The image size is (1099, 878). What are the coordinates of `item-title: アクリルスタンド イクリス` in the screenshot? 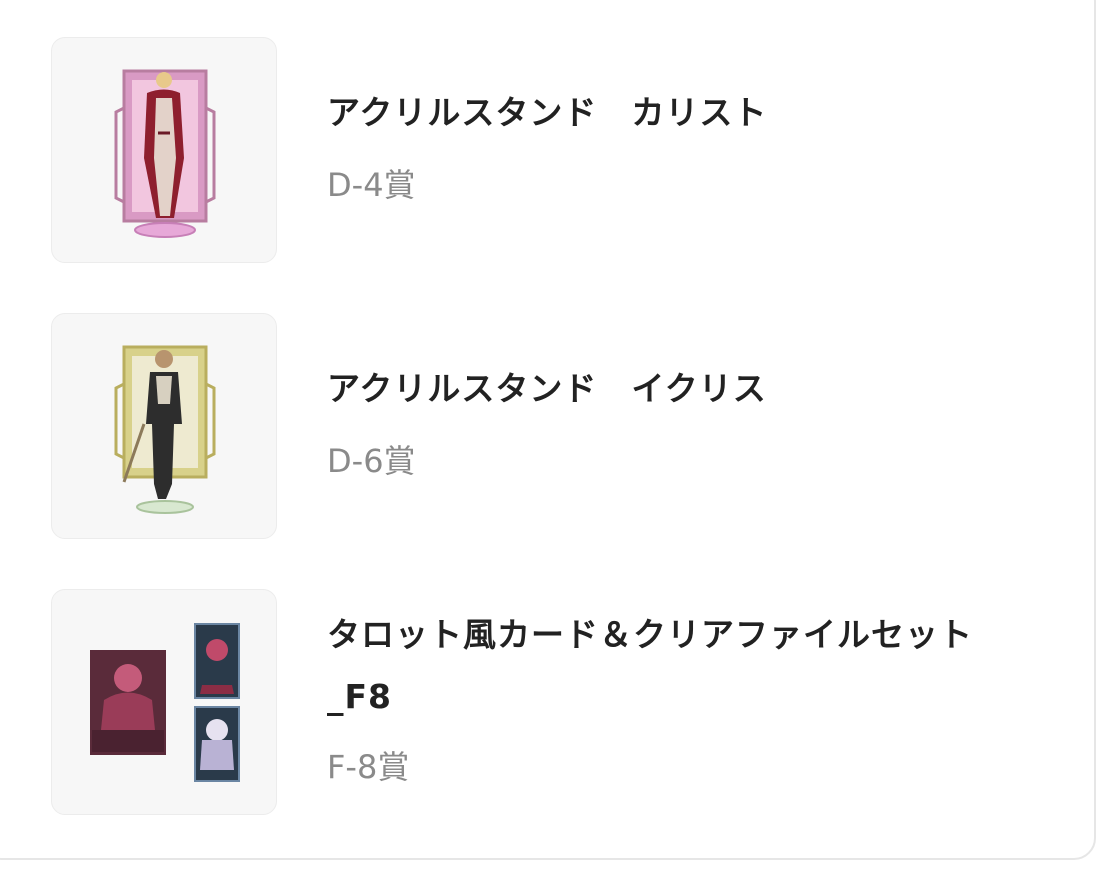 It's located at (547, 388).